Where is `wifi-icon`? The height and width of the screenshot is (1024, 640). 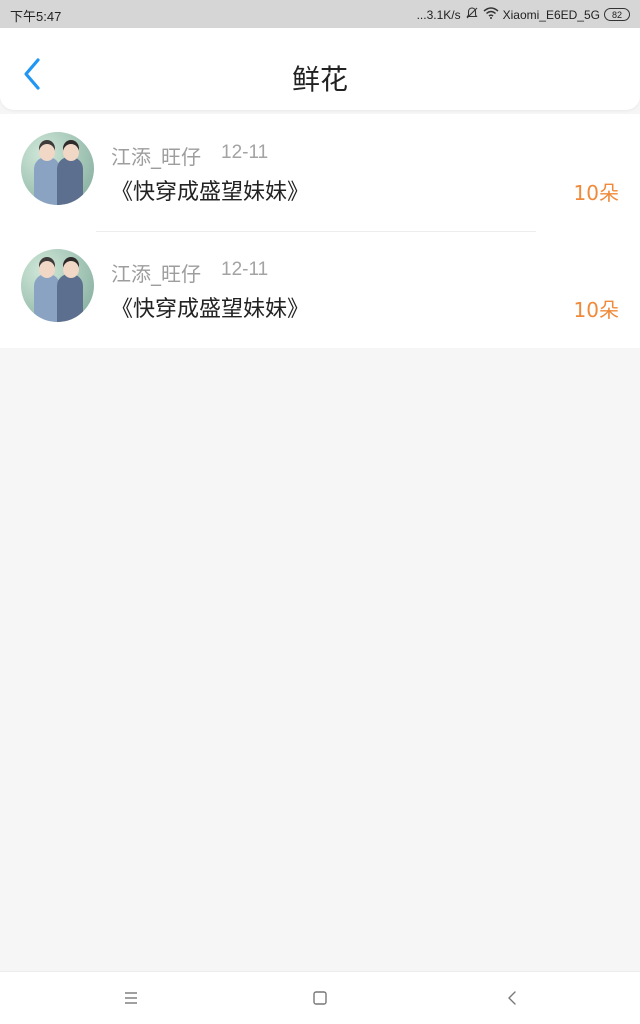
wifi-icon is located at coordinates (491, 14).